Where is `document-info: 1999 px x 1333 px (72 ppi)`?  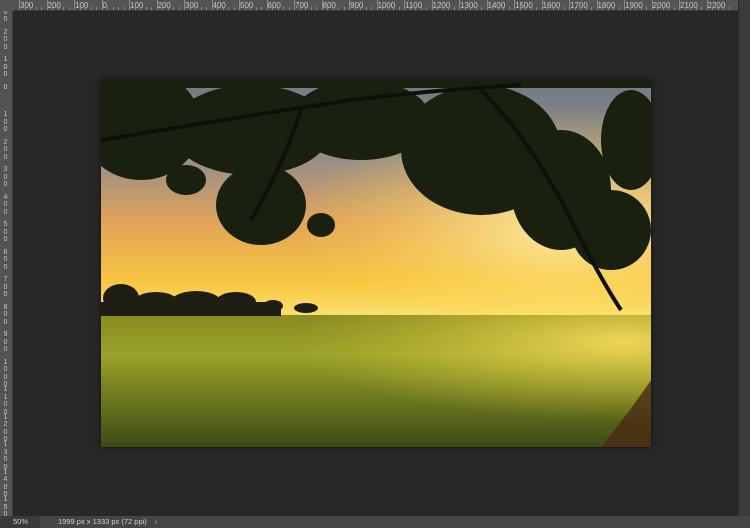
document-info: 1999 px x 1333 px (72 ppi) is located at coordinates (102, 521).